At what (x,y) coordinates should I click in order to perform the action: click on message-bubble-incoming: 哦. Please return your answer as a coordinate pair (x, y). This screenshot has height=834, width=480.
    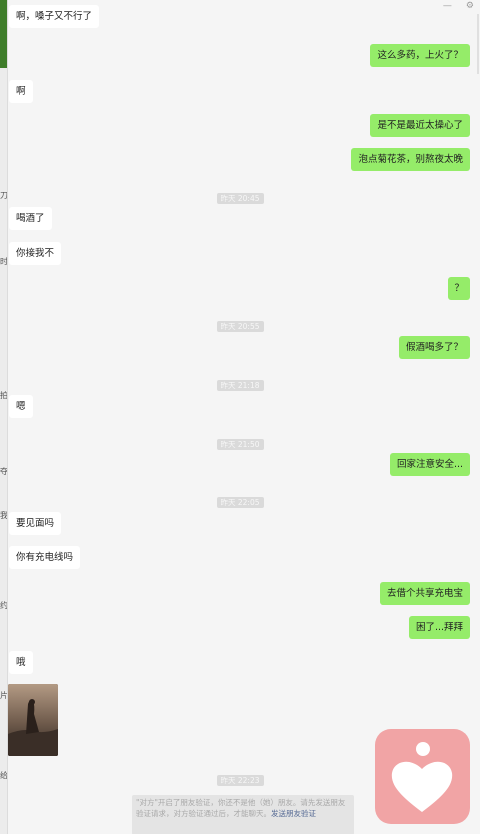
    Looking at the image, I should click on (21, 662).